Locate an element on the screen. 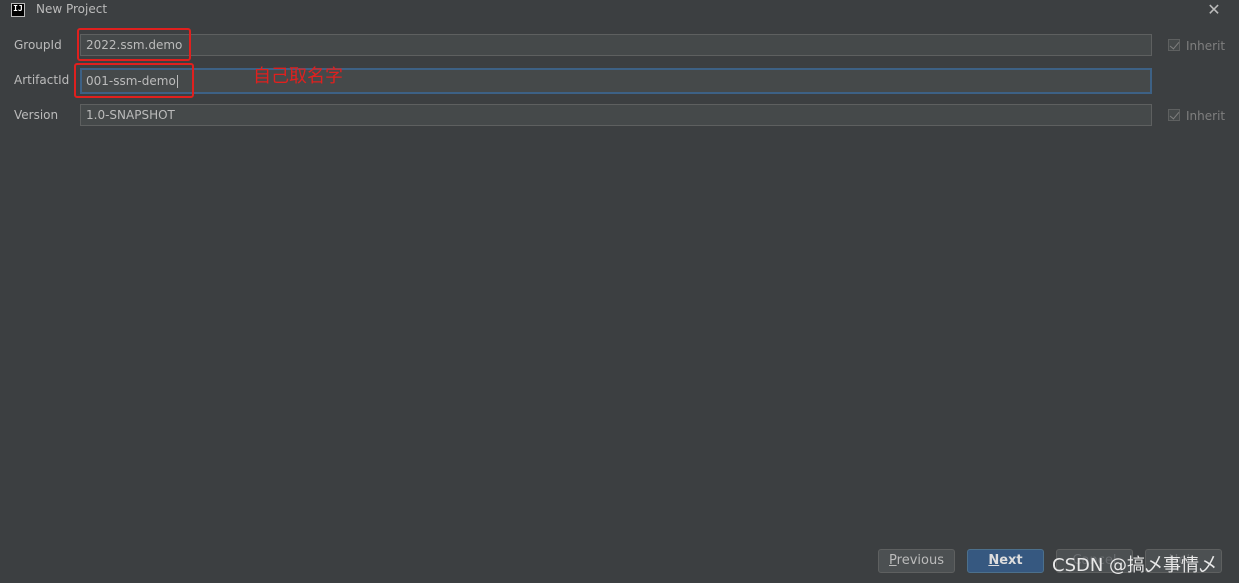  previous-button: Previous is located at coordinates (916, 561).